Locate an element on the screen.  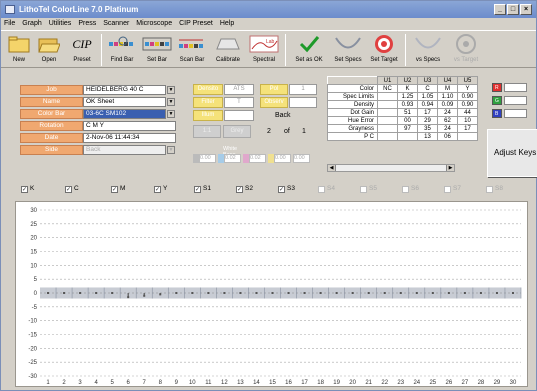
check-y: ✓ Y is located at coordinates (160, 189).